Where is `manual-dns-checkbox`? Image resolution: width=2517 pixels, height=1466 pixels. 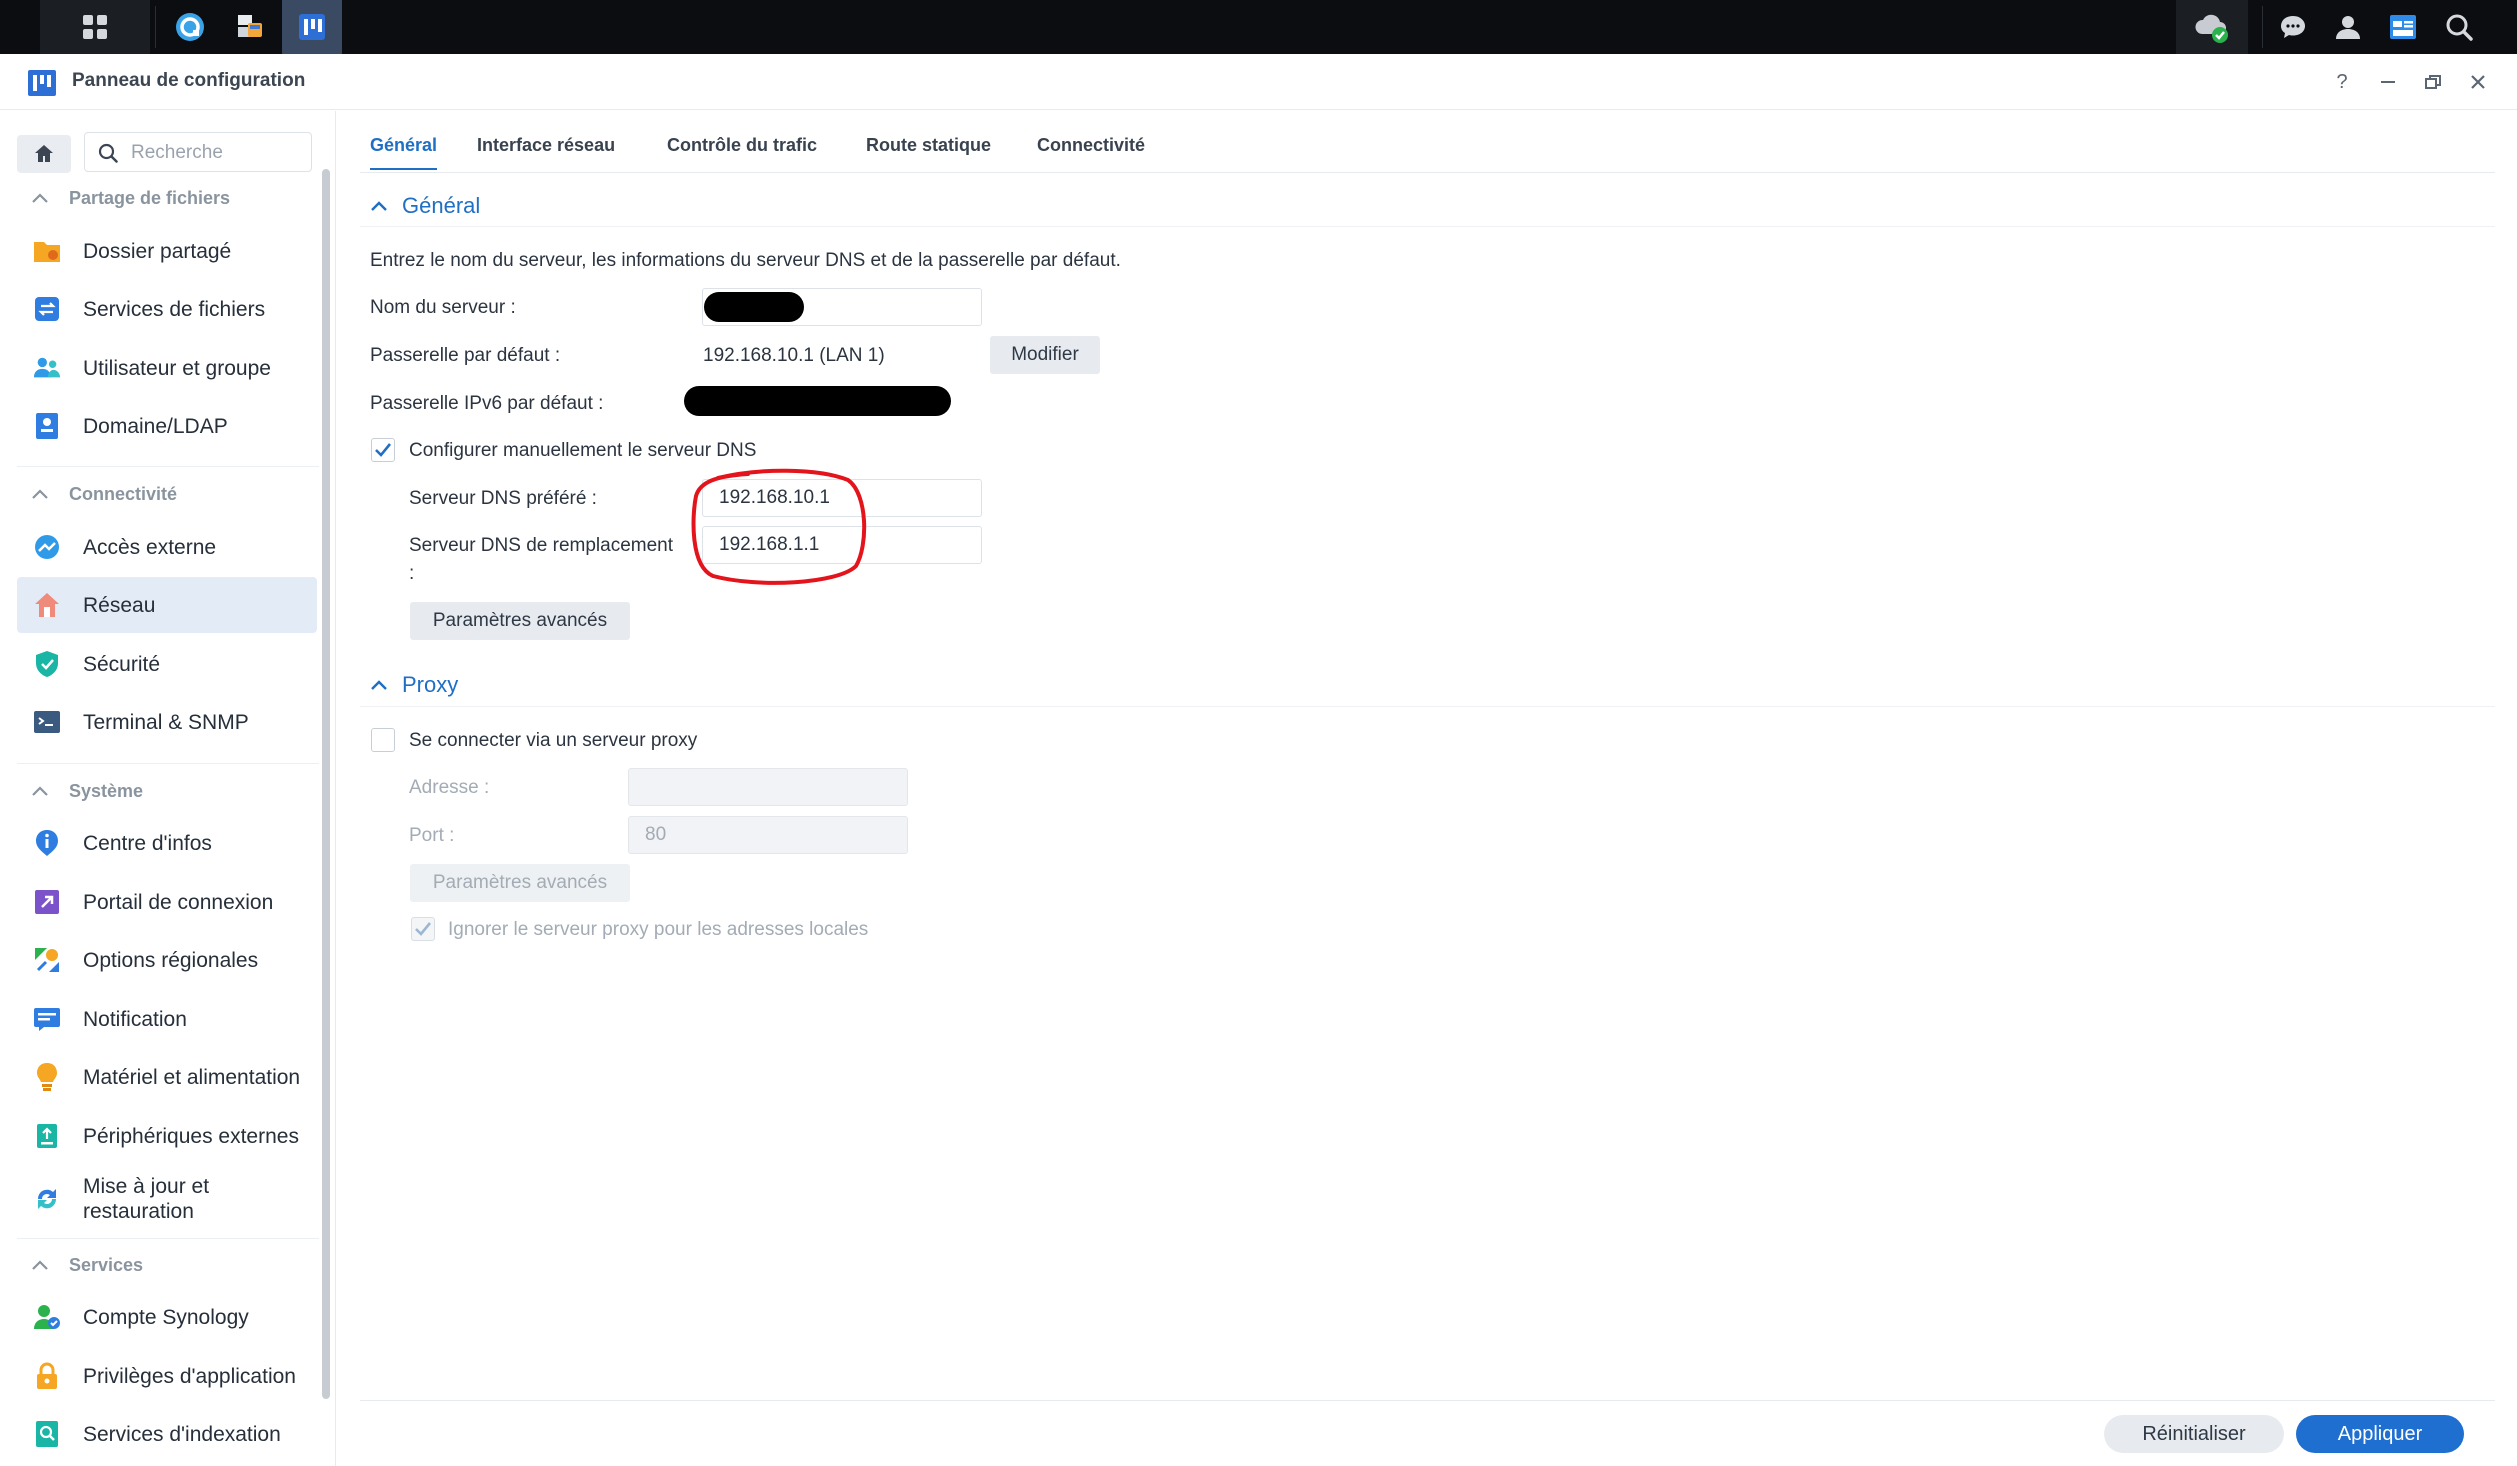 manual-dns-checkbox is located at coordinates (383, 450).